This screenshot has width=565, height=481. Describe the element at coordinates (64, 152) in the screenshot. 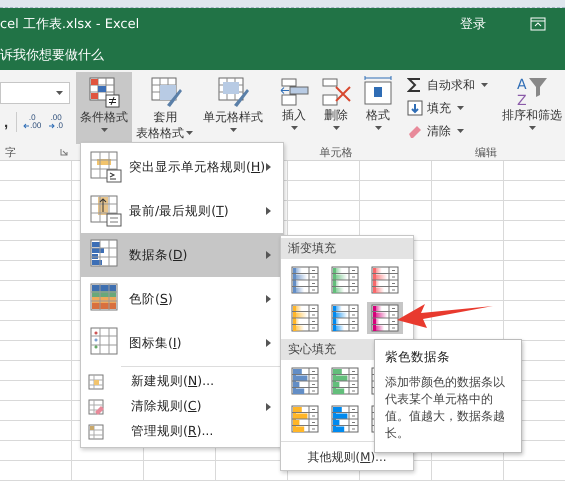

I see `dialog-launcher-icon` at that location.